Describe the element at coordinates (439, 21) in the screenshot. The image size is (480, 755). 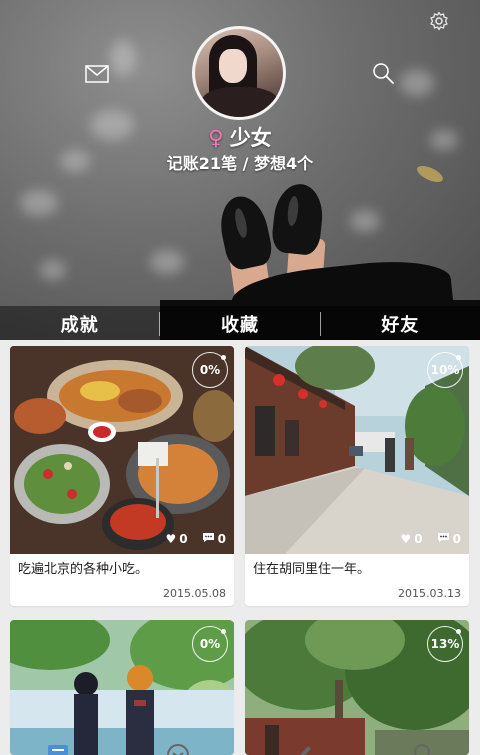
I see `settings-gear-icon` at that location.